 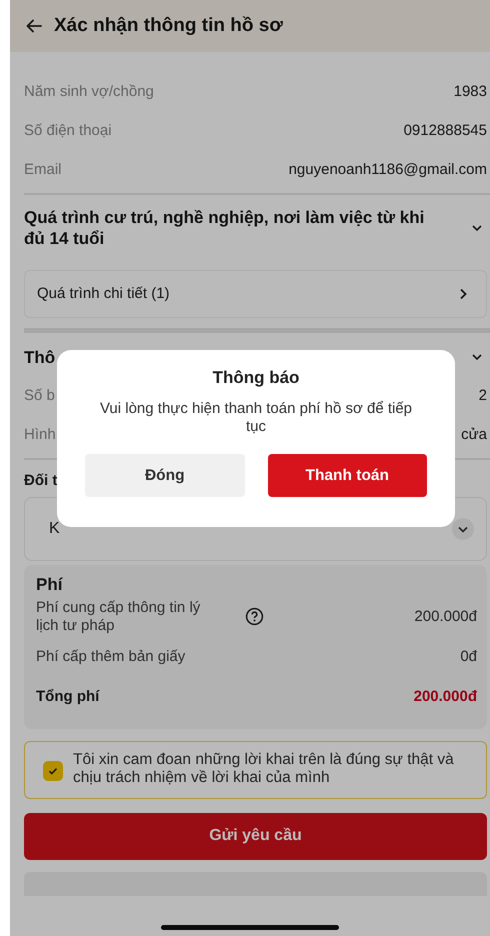 I want to click on field-value: nguyenoanh1186@gmail.com, so click(x=387, y=169).